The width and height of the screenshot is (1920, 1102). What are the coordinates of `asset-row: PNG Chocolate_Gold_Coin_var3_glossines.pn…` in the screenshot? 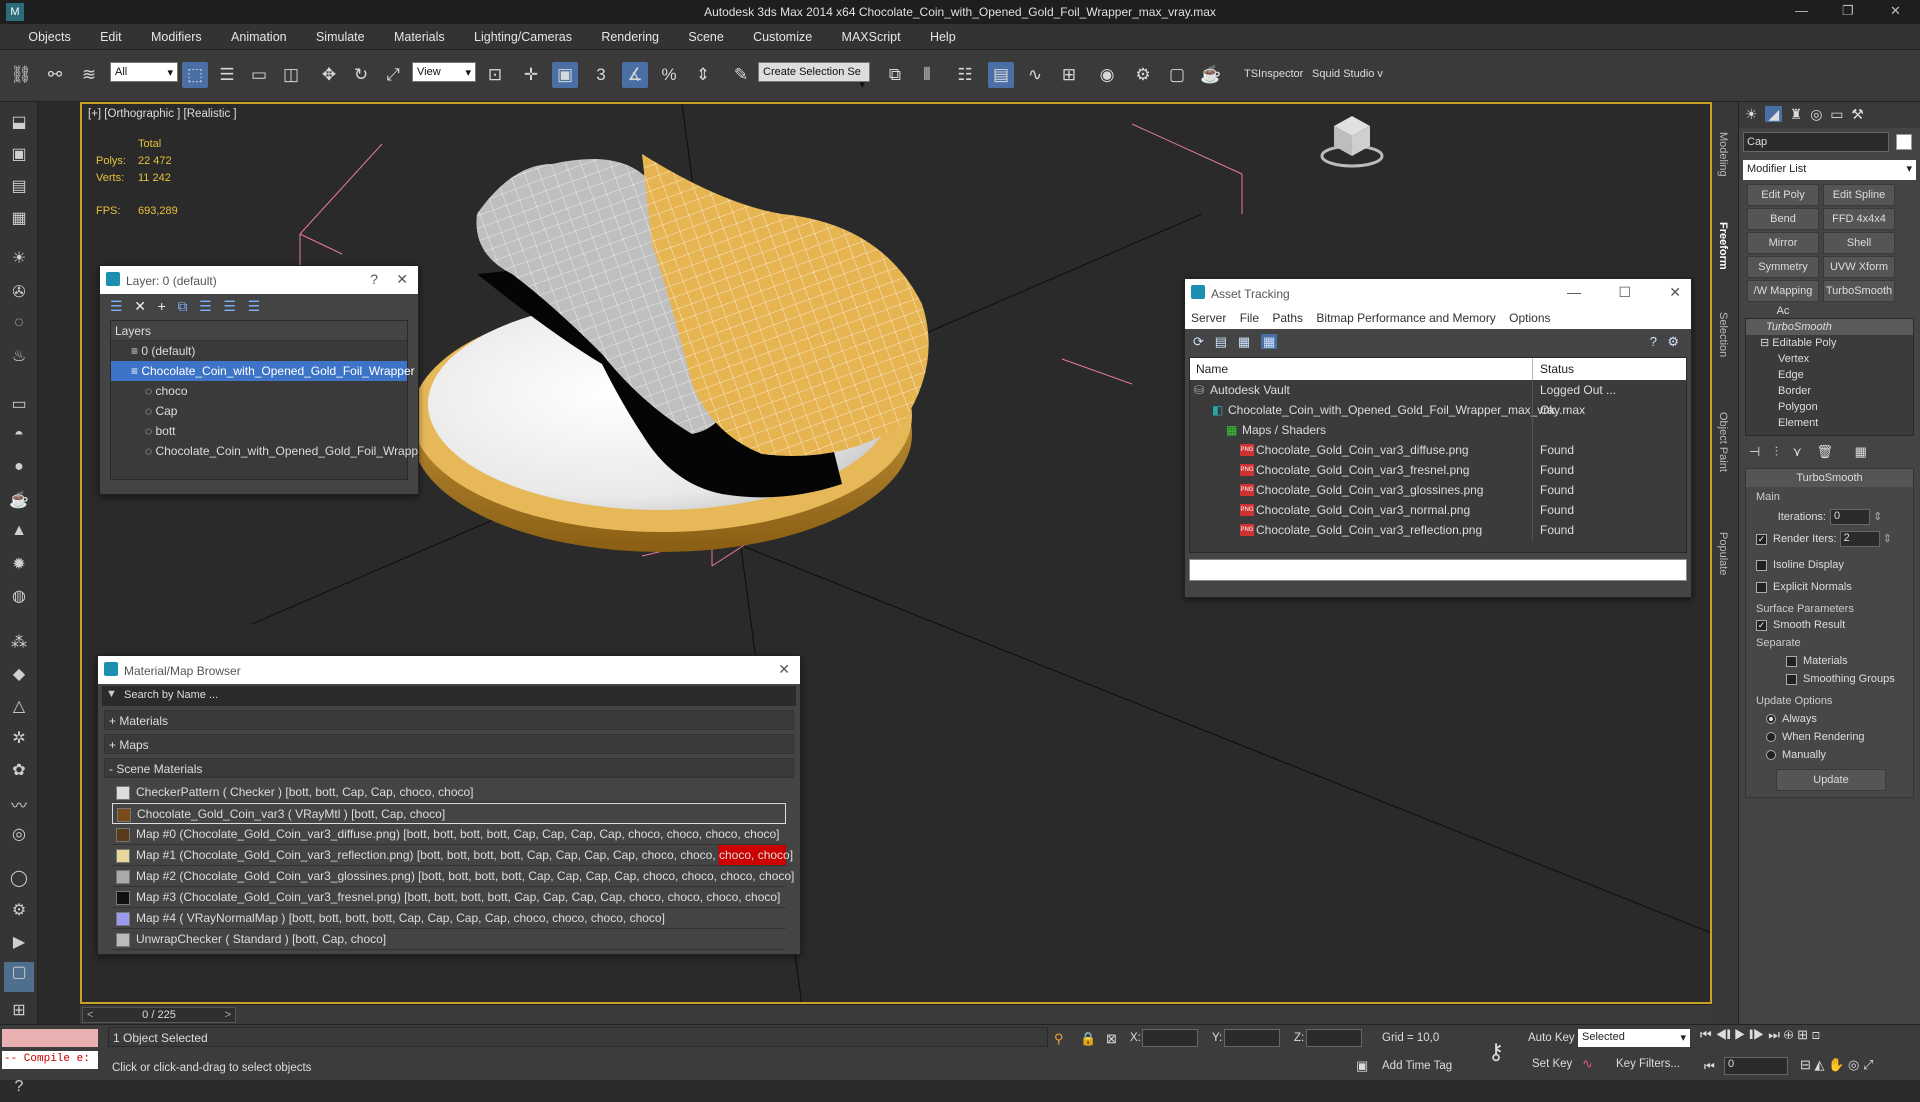 It's located at (1438, 490).